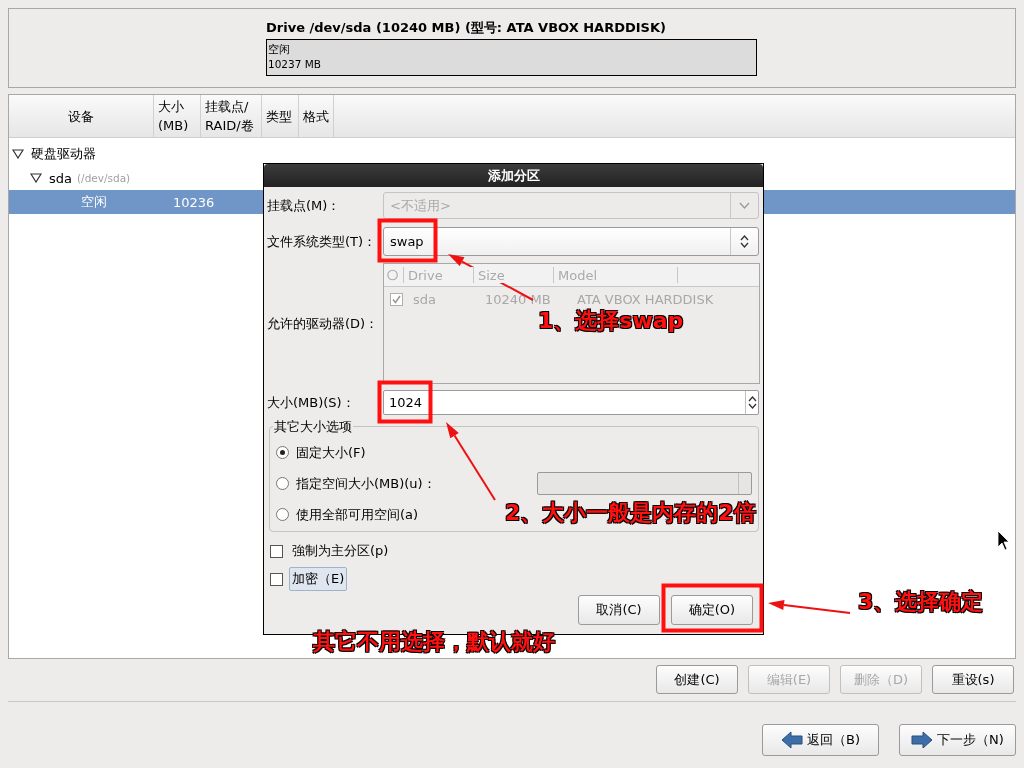 This screenshot has height=768, width=1024. What do you see at coordinates (921, 602) in the screenshot?
I see `annotation-text: 3、选择确定` at bounding box center [921, 602].